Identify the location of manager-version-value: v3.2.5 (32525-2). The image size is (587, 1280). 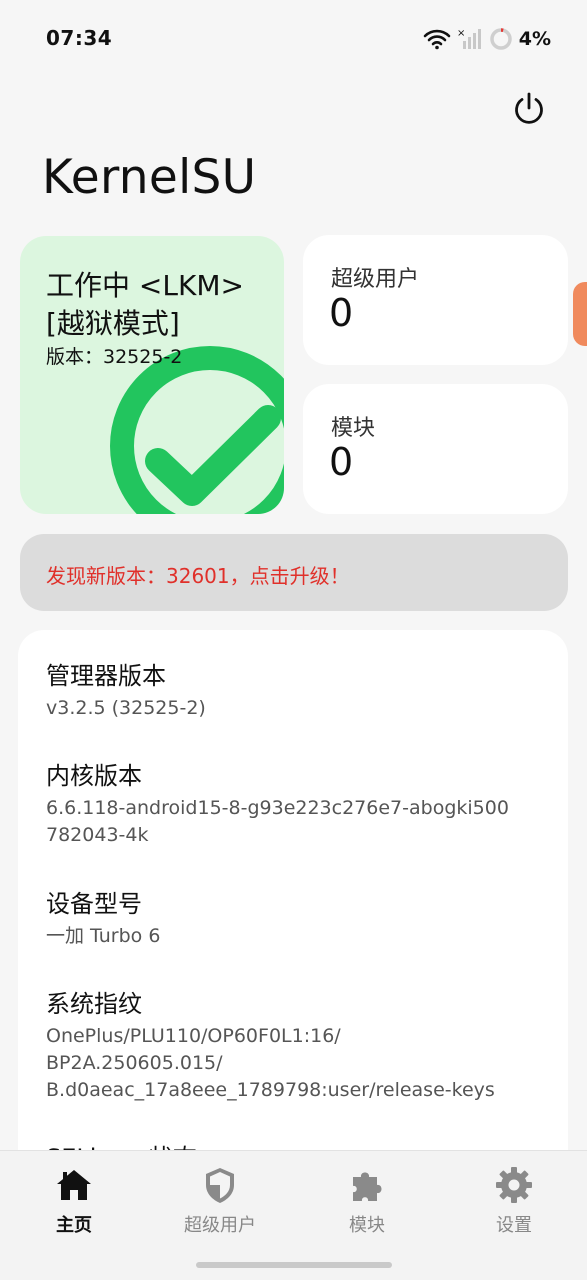
(126, 708).